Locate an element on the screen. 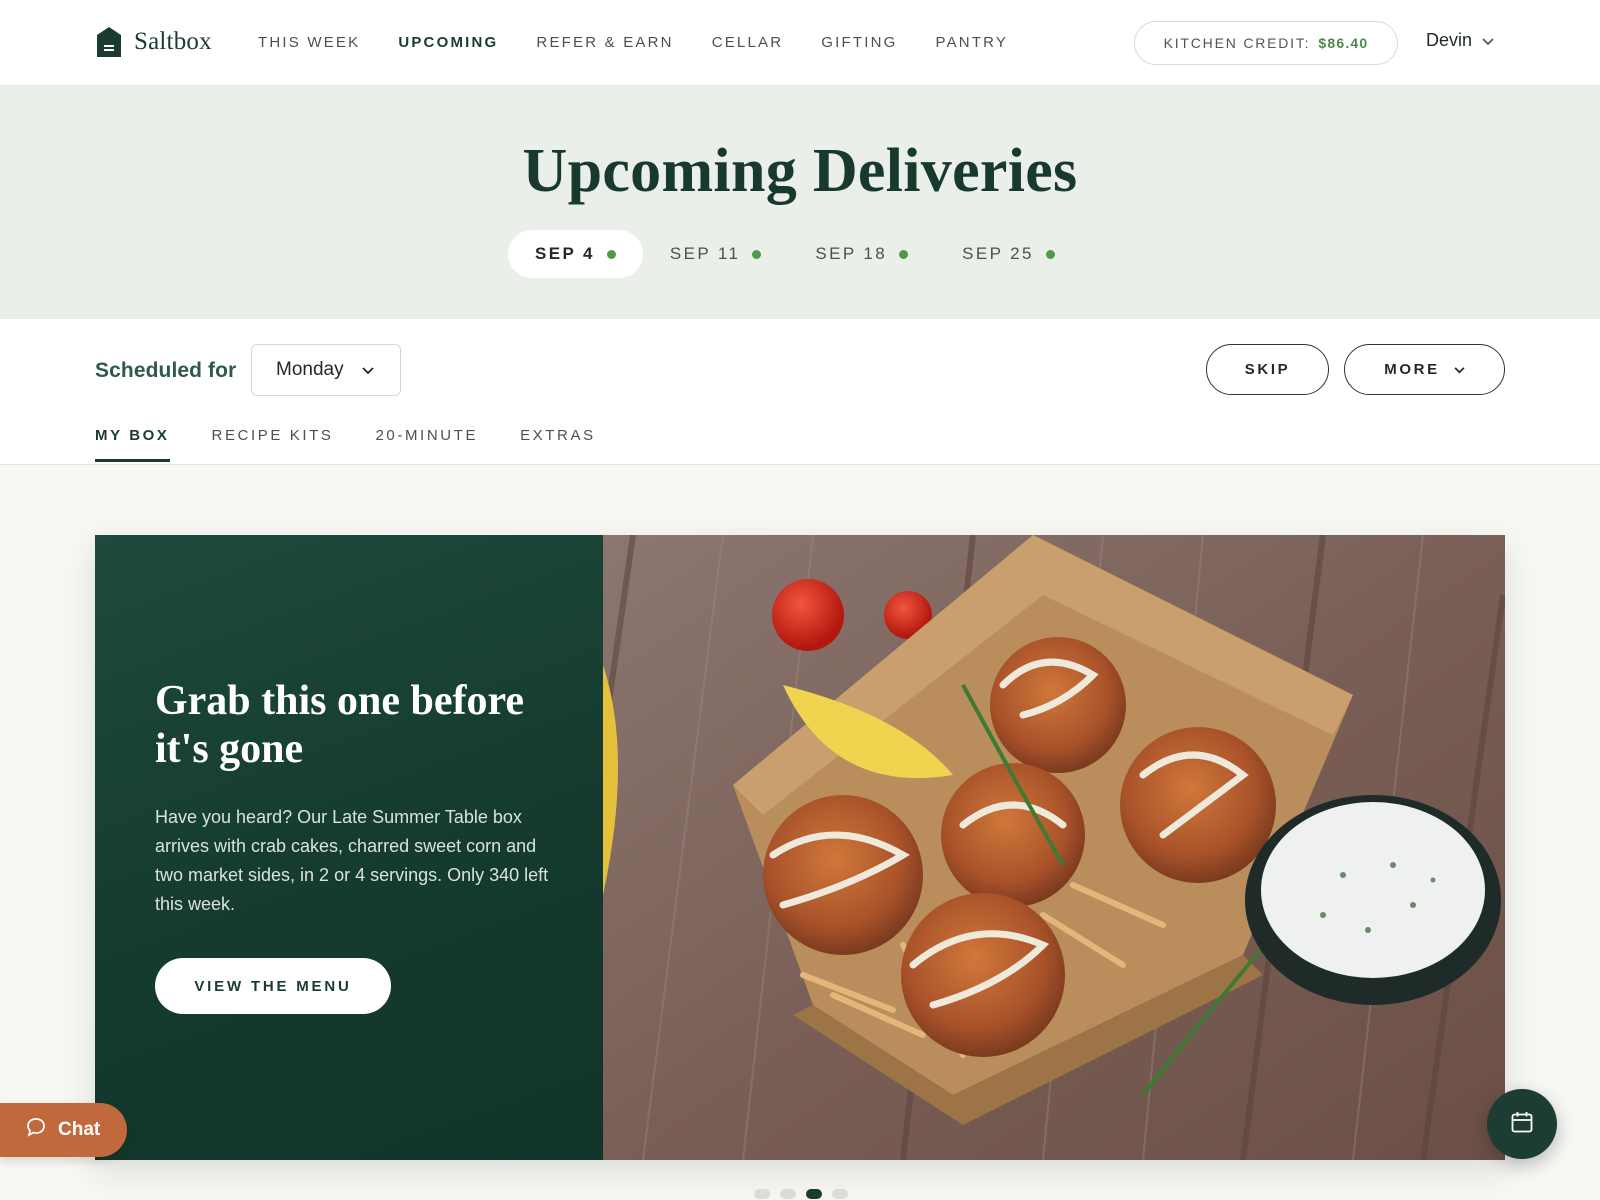 This screenshot has height=1200, width=1600. tab-20-minute: 20-MINUTE is located at coordinates (426, 444).